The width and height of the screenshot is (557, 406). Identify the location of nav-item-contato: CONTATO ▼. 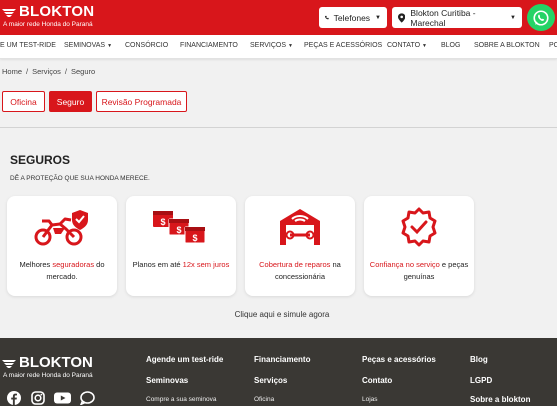
(407, 45).